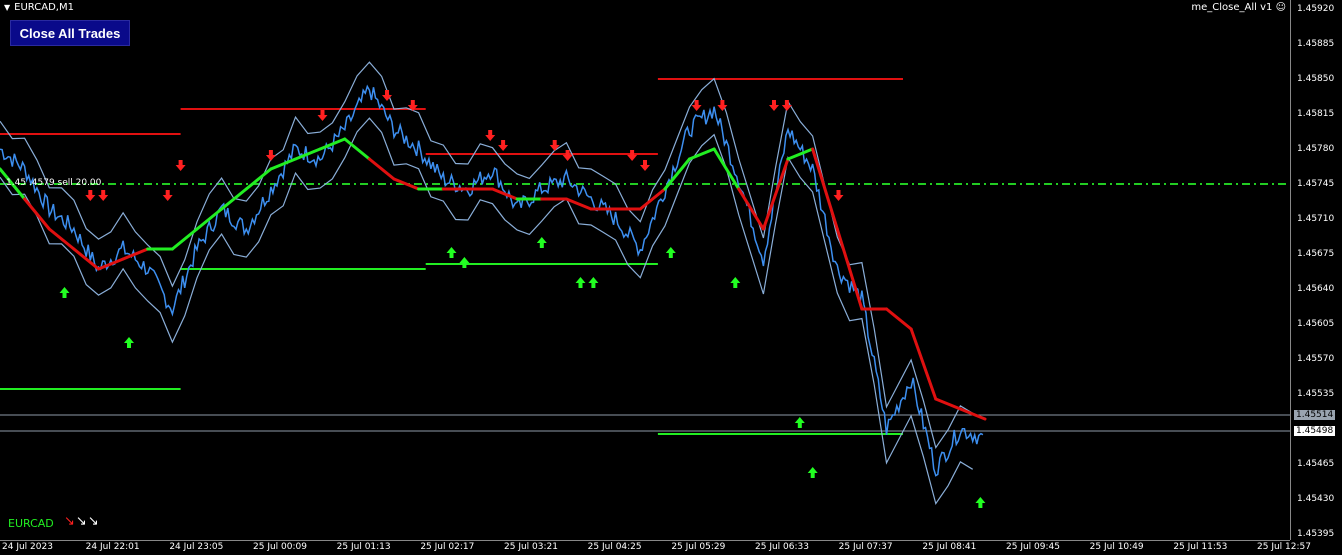  What do you see at coordinates (1316, 184) in the screenshot?
I see `price-tick-label: 1.45745` at bounding box center [1316, 184].